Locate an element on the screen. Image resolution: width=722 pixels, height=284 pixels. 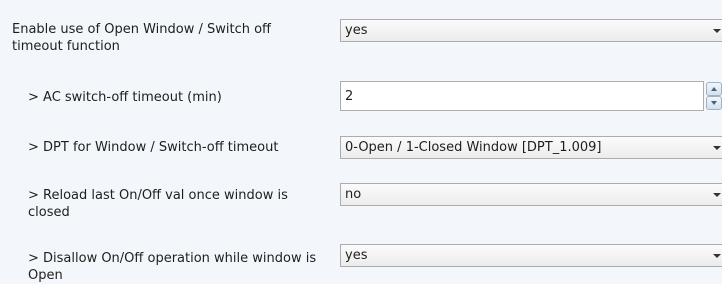
input-value: 2 is located at coordinates (349, 96).